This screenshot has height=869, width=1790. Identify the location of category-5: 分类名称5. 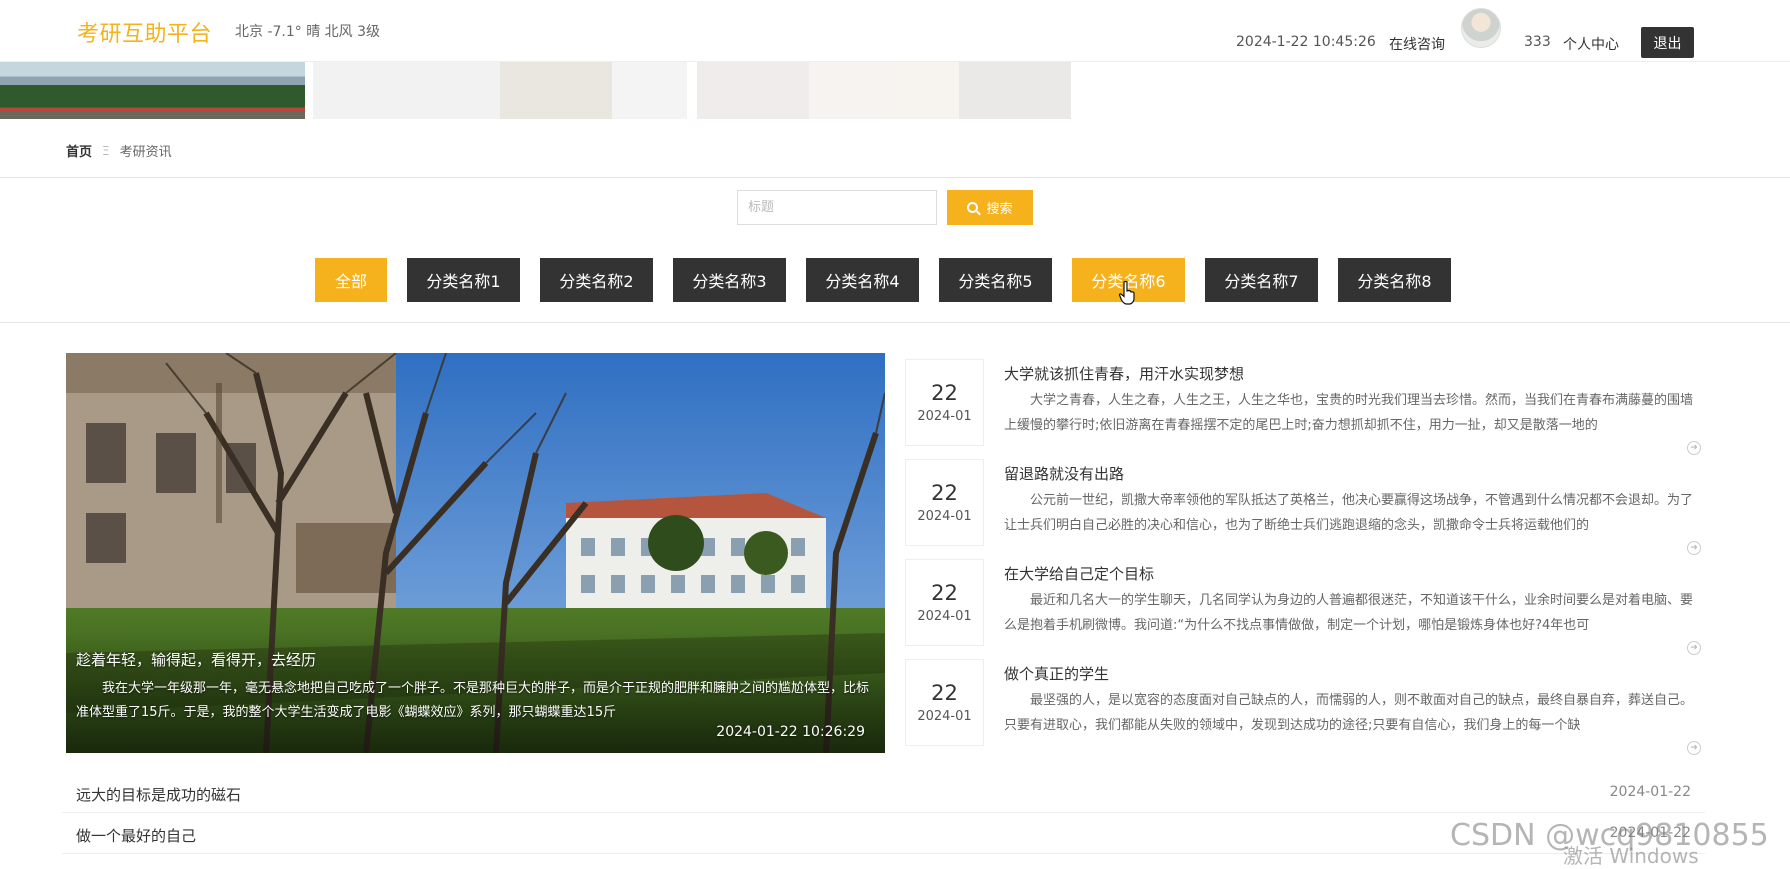
(995, 280).